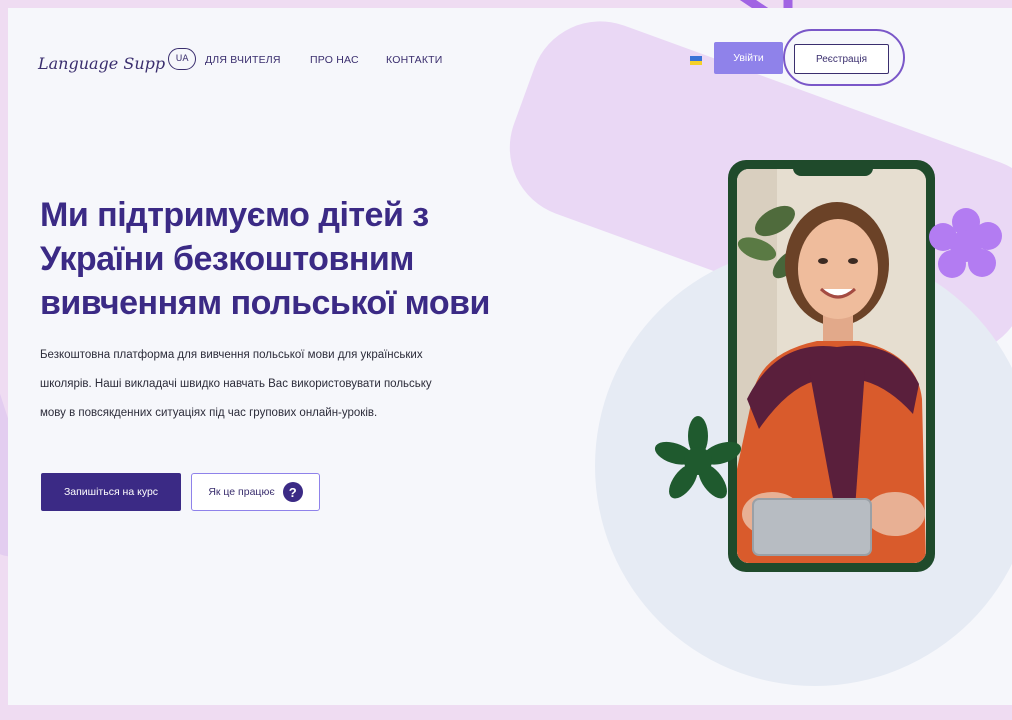 The image size is (1012, 720). What do you see at coordinates (102, 63) in the screenshot?
I see `logo-text: Language Supp` at bounding box center [102, 63].